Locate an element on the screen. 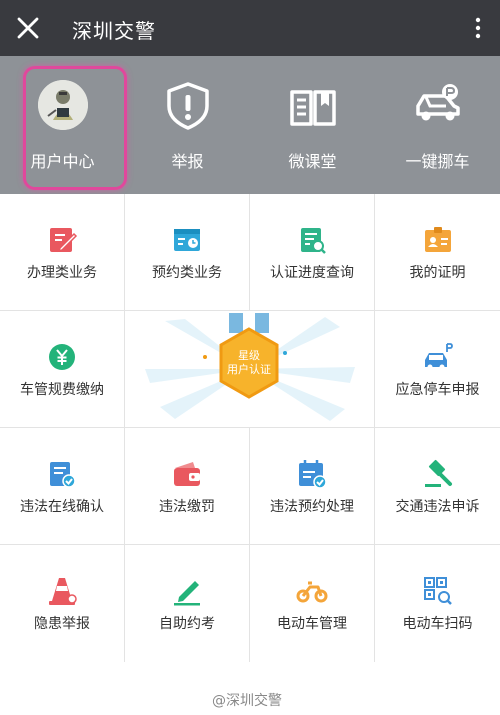 Image resolution: width=500 pixels, height=715 pixels. title-bar: 深圳交警 is located at coordinates (250, 28).